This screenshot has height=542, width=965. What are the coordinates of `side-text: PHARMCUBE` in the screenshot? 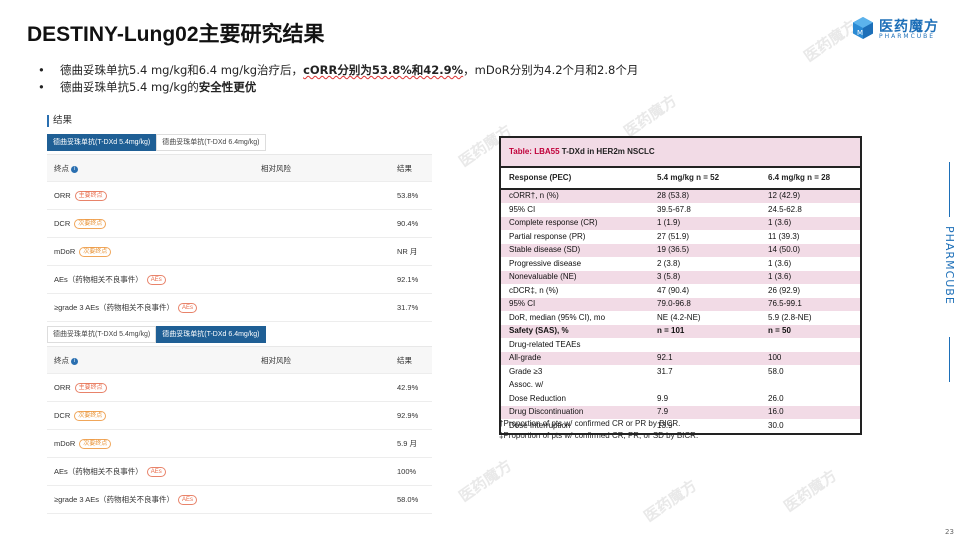 It's located at (949, 265).